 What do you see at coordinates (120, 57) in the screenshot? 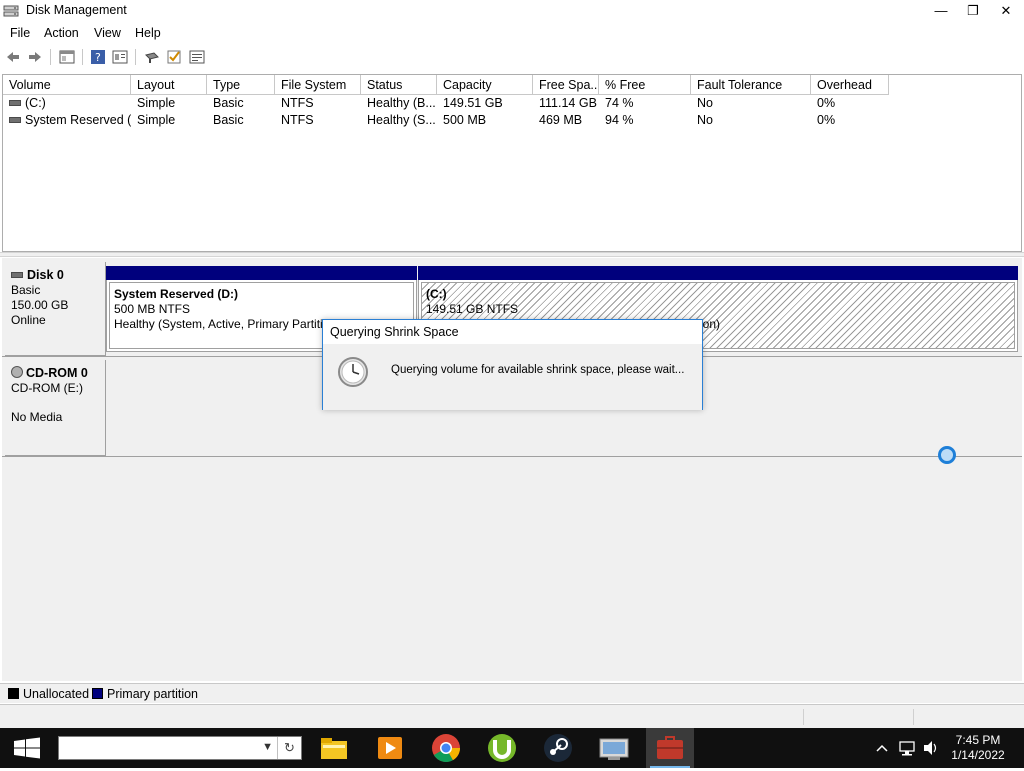
I see `properties-icon` at bounding box center [120, 57].